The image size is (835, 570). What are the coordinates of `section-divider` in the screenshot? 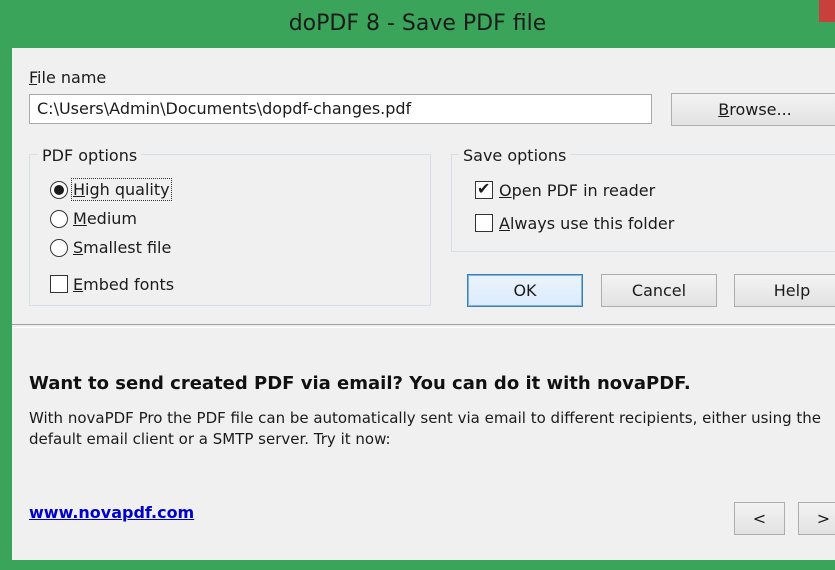 It's located at (423, 326).